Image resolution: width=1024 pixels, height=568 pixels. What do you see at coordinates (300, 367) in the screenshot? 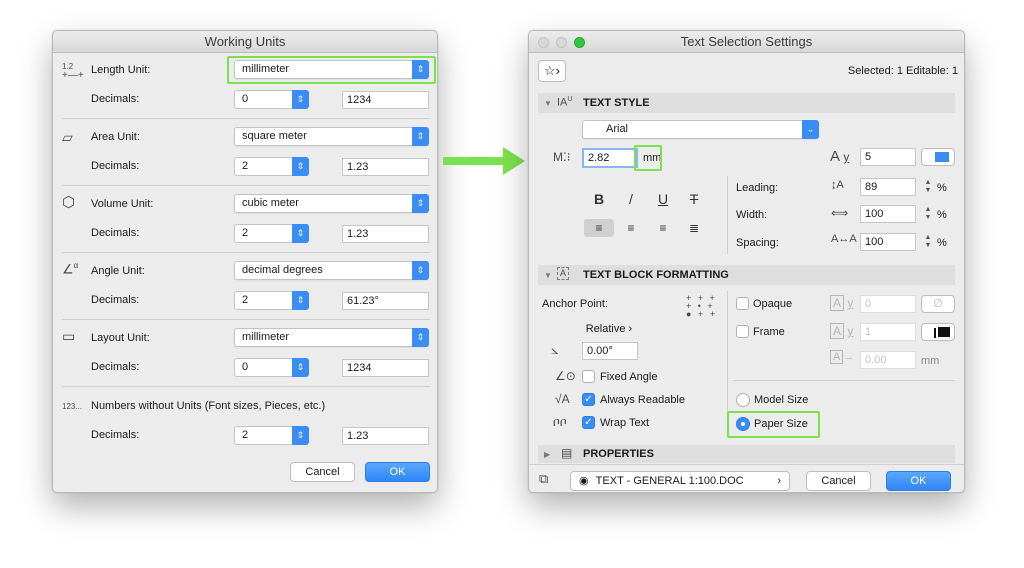
I see `layout-decimals-chevron-icon: ⇕` at bounding box center [300, 367].